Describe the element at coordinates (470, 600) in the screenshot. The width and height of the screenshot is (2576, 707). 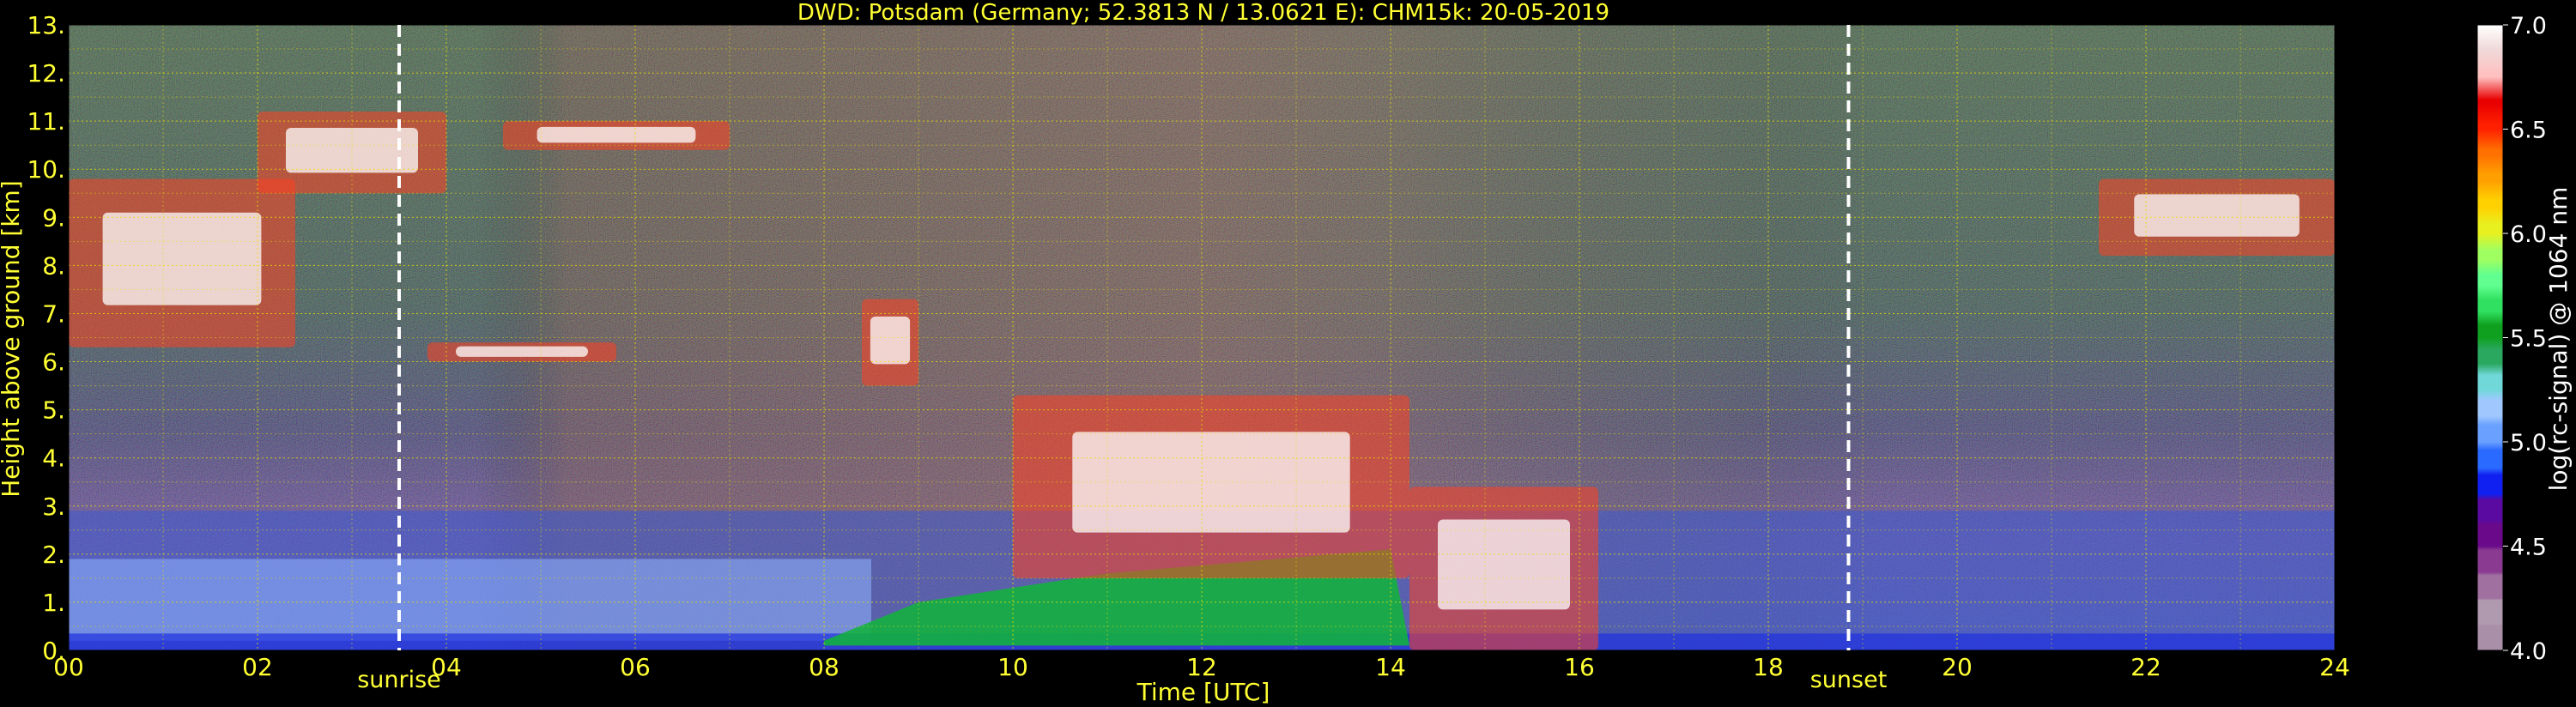
I see `residual-layer` at that location.